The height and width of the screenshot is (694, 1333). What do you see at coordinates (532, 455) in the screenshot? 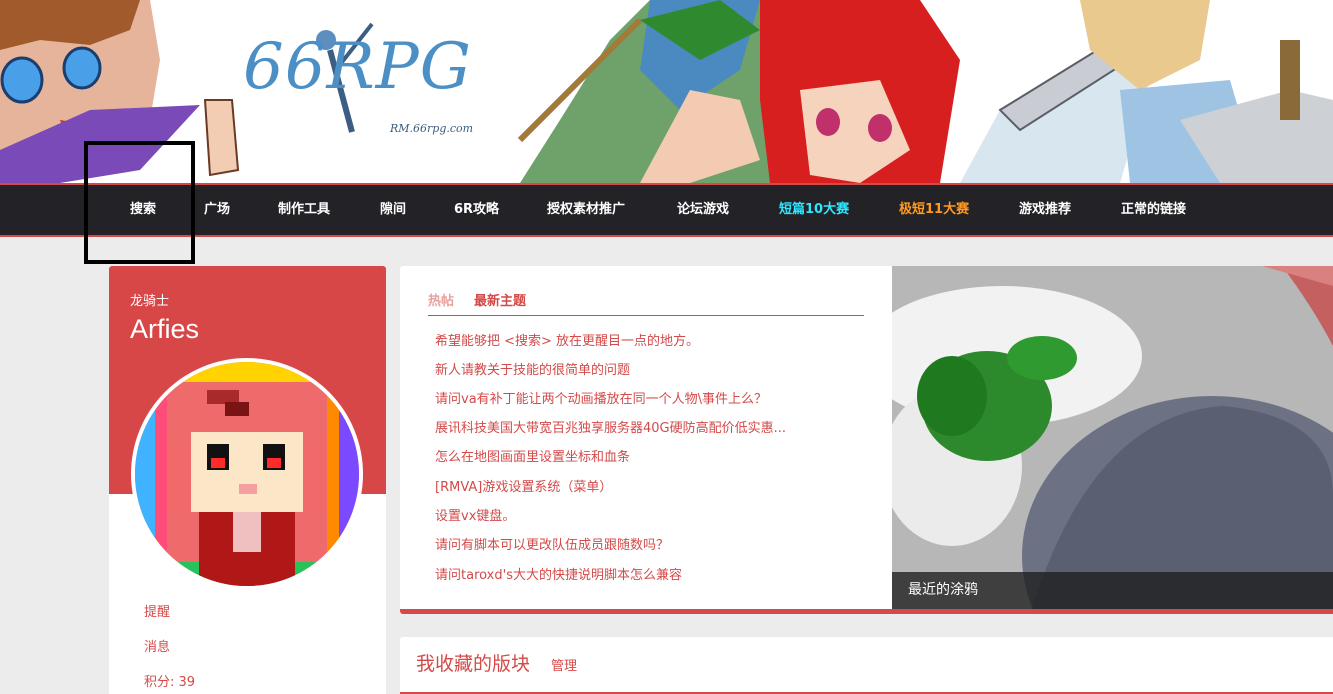
I see `post-link: 怎么在地图画面里设置坐标和血条` at bounding box center [532, 455].